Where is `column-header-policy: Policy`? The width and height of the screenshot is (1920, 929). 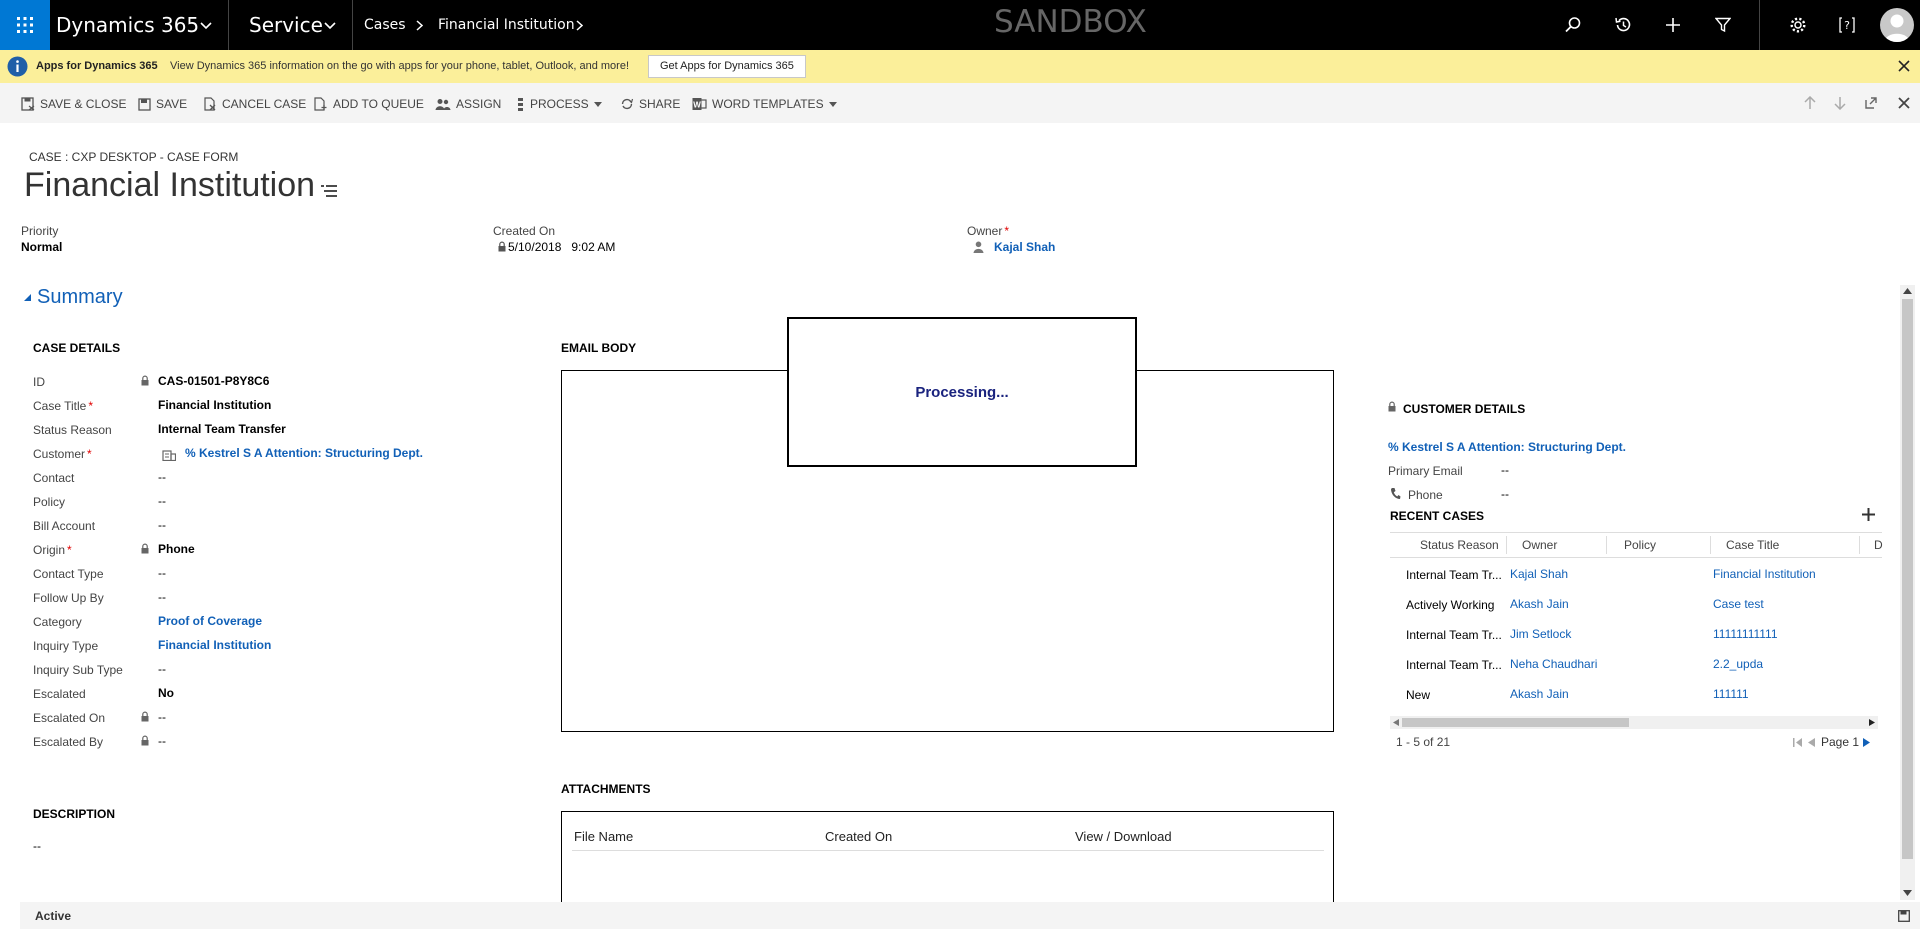
column-header-policy: Policy is located at coordinates (1640, 545).